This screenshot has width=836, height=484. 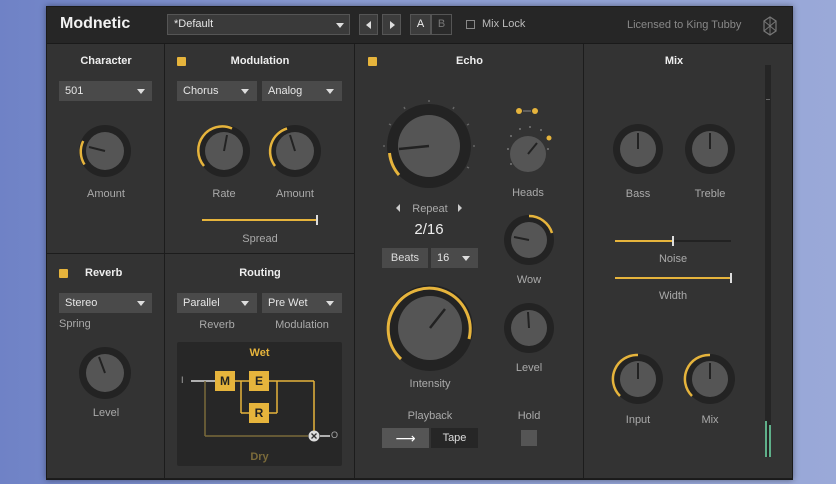 I want to click on playback-forward-button: ⟶, so click(x=405, y=438).